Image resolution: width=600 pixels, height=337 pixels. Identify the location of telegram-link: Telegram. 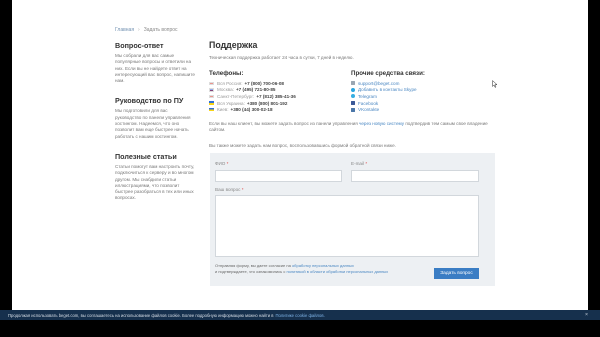
(367, 96).